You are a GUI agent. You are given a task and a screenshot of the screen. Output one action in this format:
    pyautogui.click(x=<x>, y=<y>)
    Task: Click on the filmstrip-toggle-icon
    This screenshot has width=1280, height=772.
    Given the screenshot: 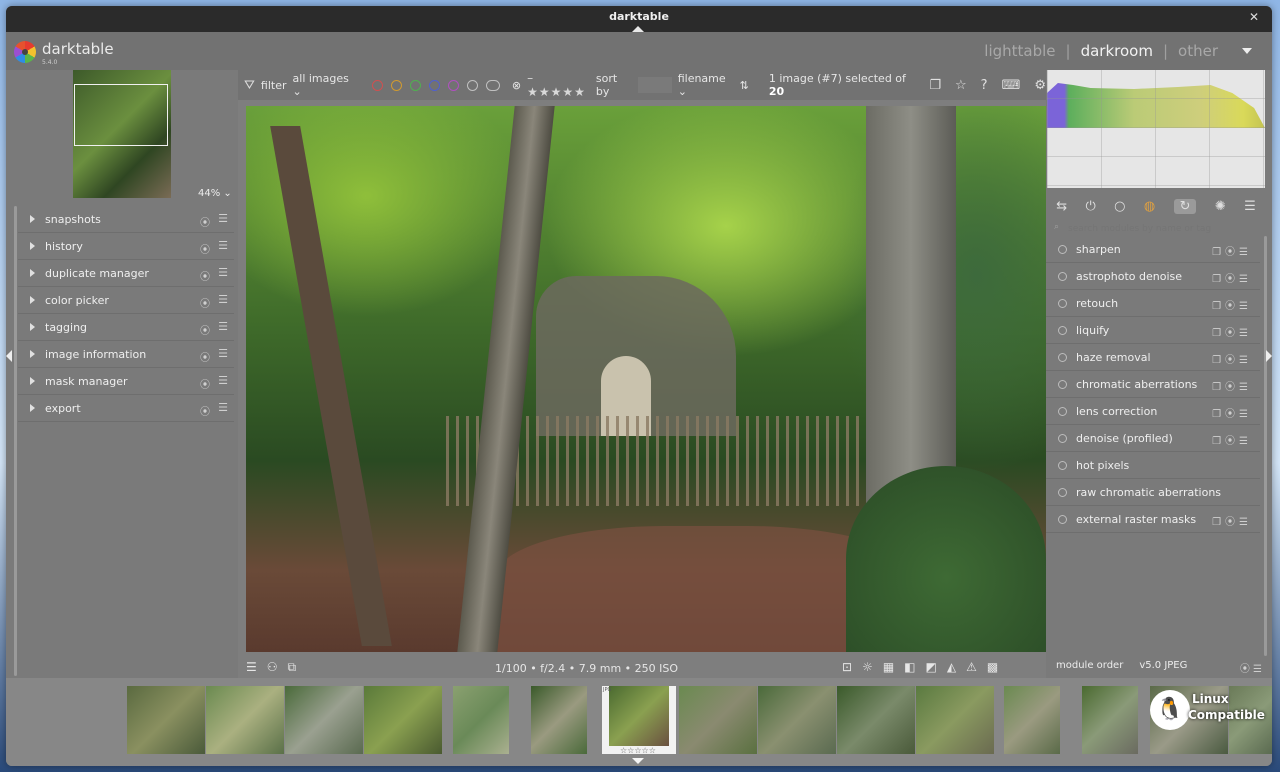 What is the action you would take?
    pyautogui.click(x=638, y=761)
    